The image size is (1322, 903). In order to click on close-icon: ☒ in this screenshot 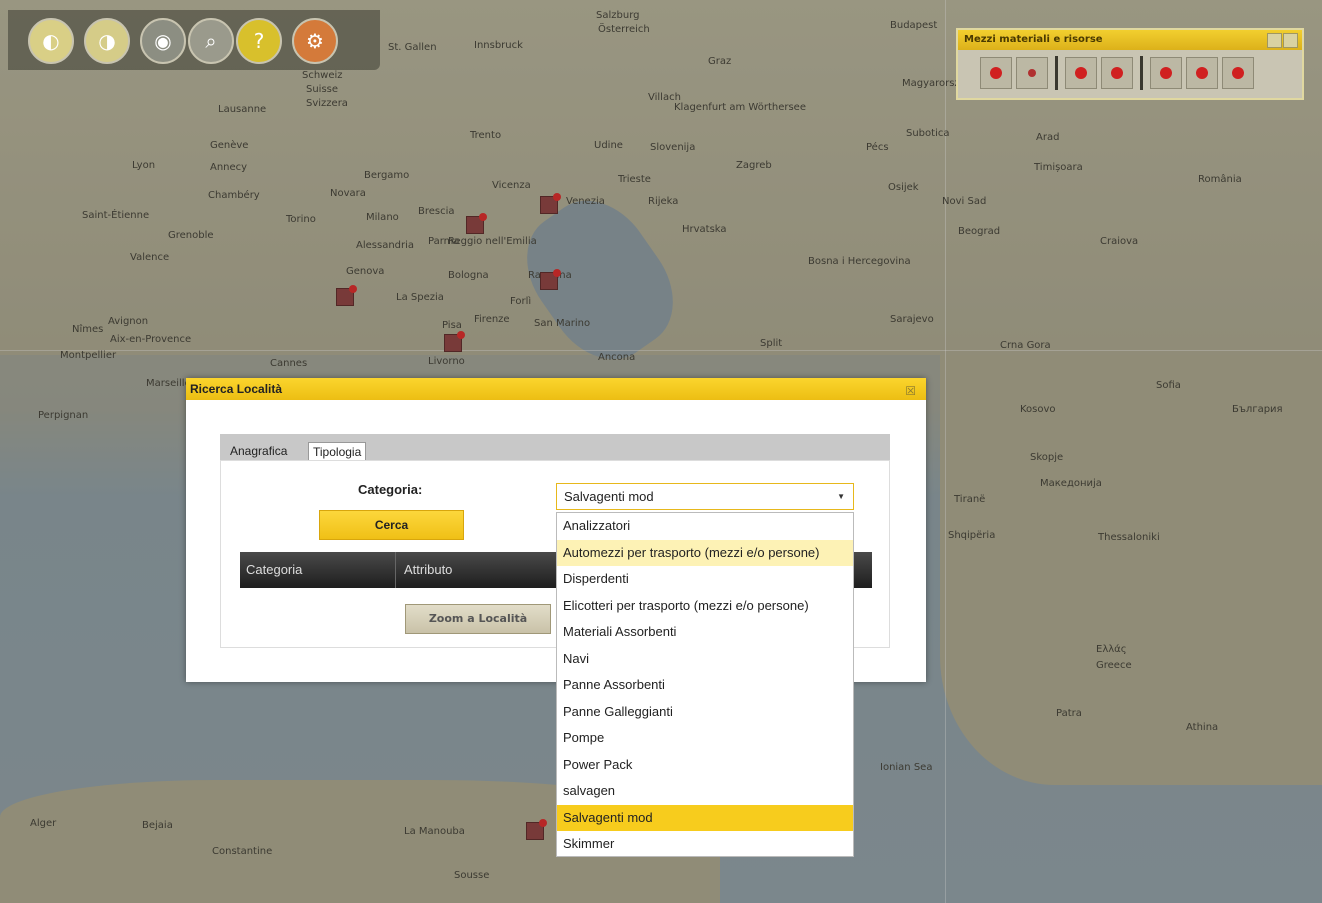, I will do `click(910, 391)`.